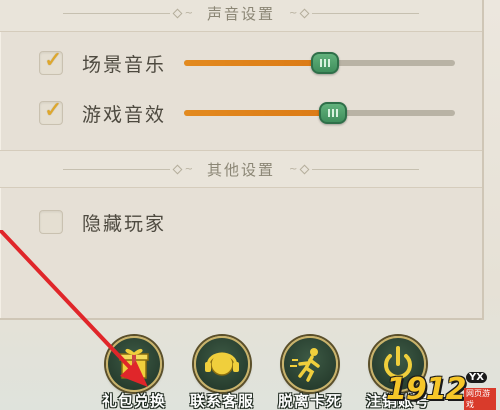 The width and height of the screenshot is (500, 410). Describe the element at coordinates (305, 365) in the screenshot. I see `running-man-icon` at that location.